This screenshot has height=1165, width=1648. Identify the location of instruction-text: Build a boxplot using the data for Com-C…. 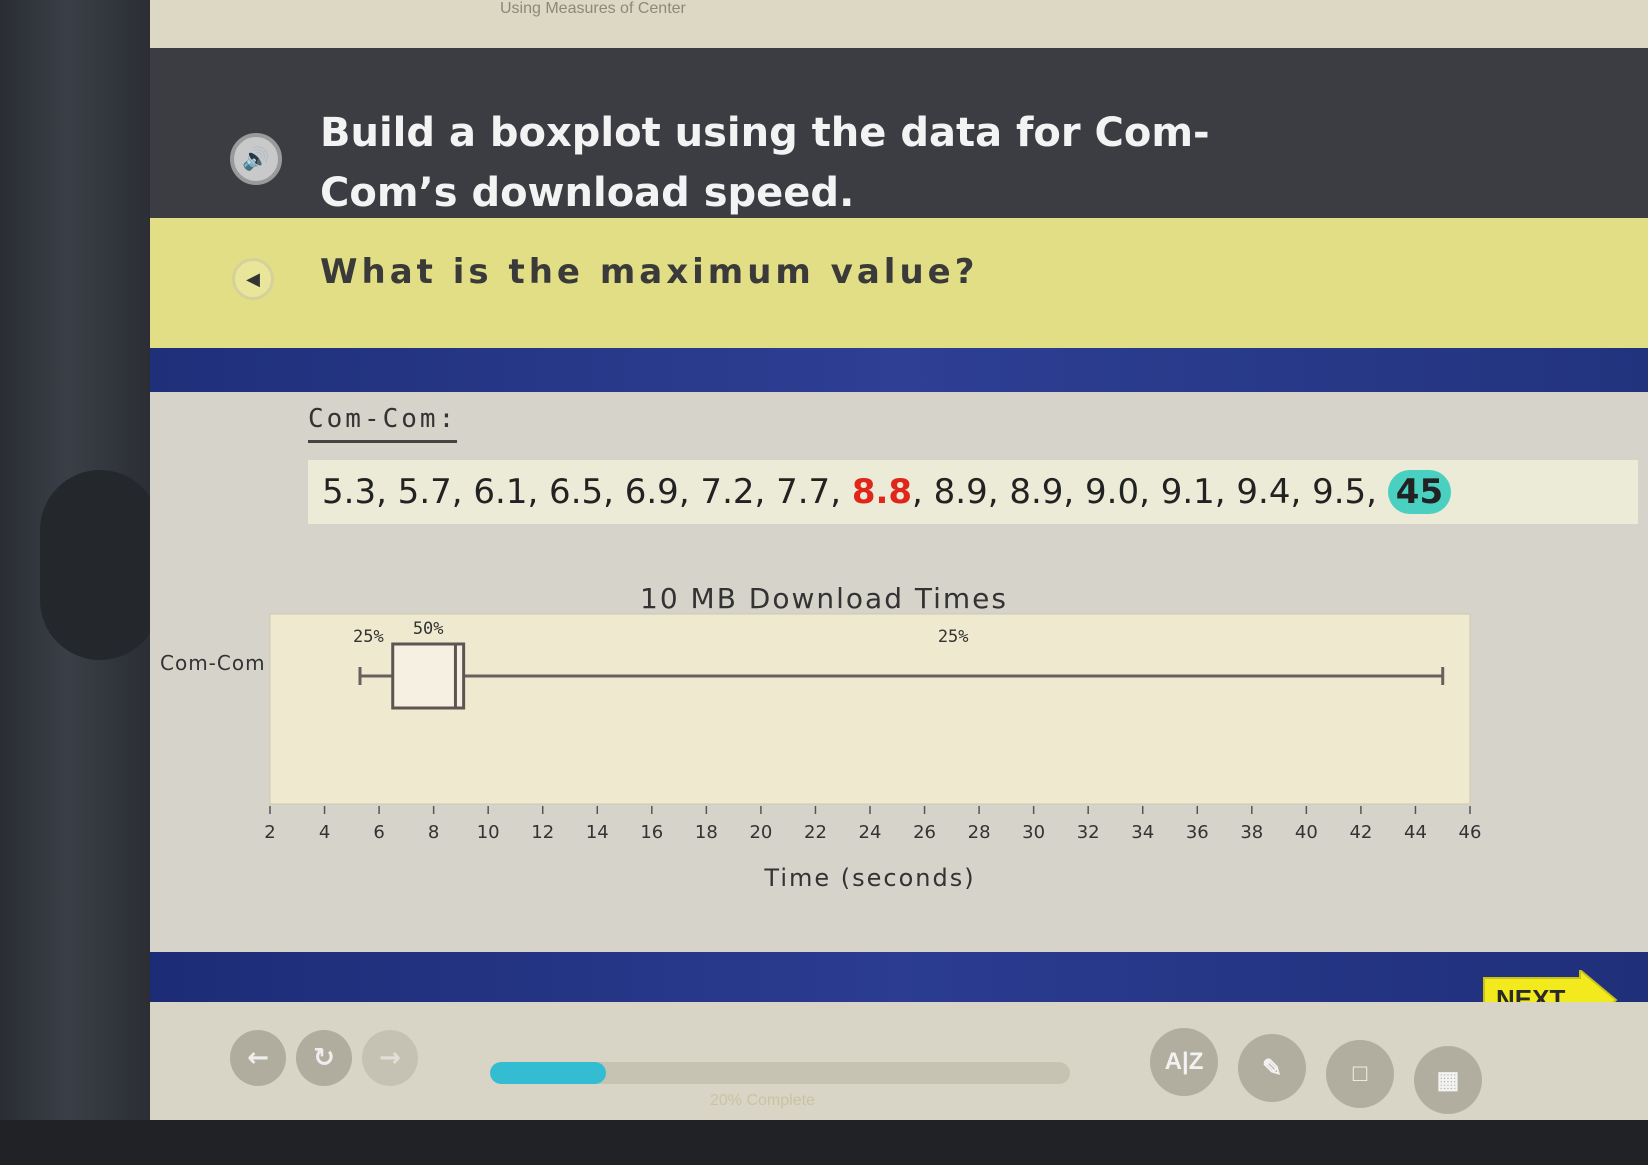
(765, 163).